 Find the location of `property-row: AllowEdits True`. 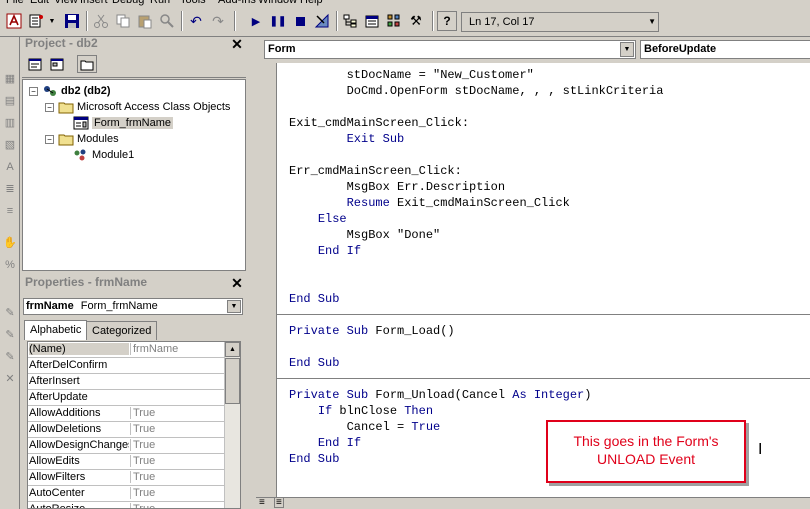

property-row: AllowEdits True is located at coordinates (126, 462).